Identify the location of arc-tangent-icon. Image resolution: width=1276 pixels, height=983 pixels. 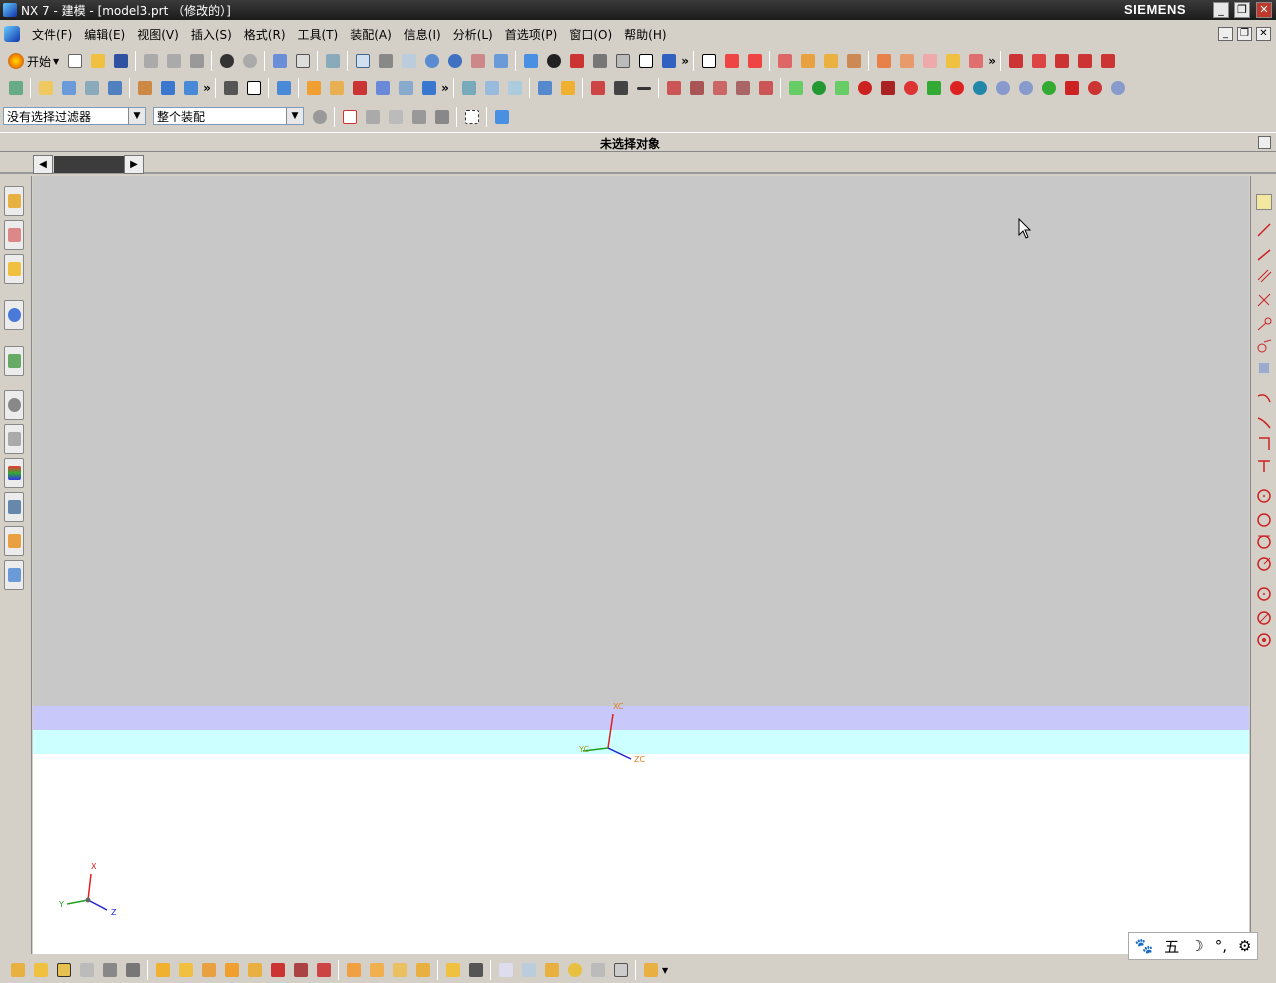
(1264, 422).